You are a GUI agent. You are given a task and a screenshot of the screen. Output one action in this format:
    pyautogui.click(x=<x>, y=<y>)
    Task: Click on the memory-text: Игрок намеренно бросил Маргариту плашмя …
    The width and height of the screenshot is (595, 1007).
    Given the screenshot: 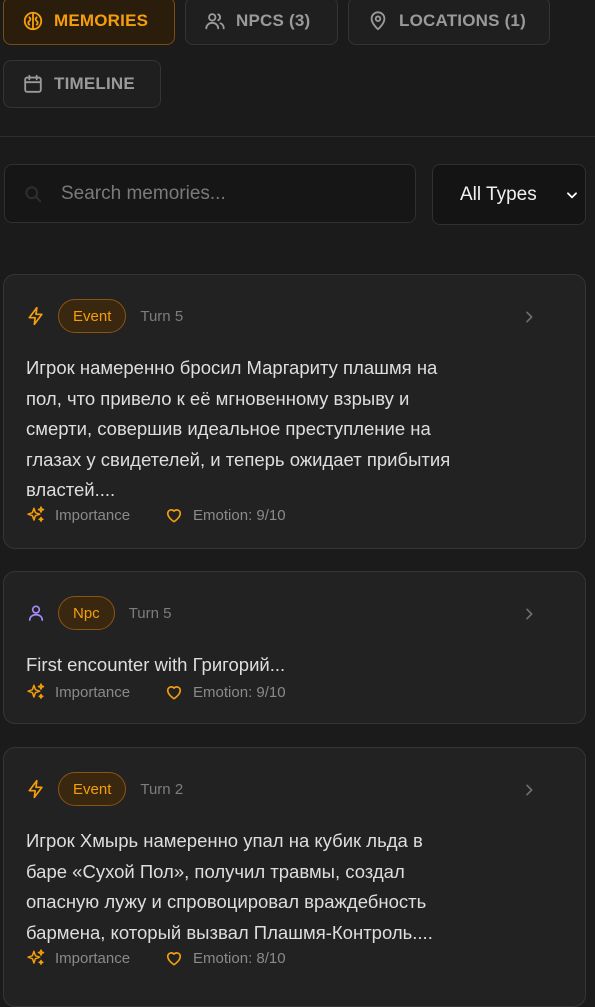 What is the action you would take?
    pyautogui.click(x=238, y=428)
    